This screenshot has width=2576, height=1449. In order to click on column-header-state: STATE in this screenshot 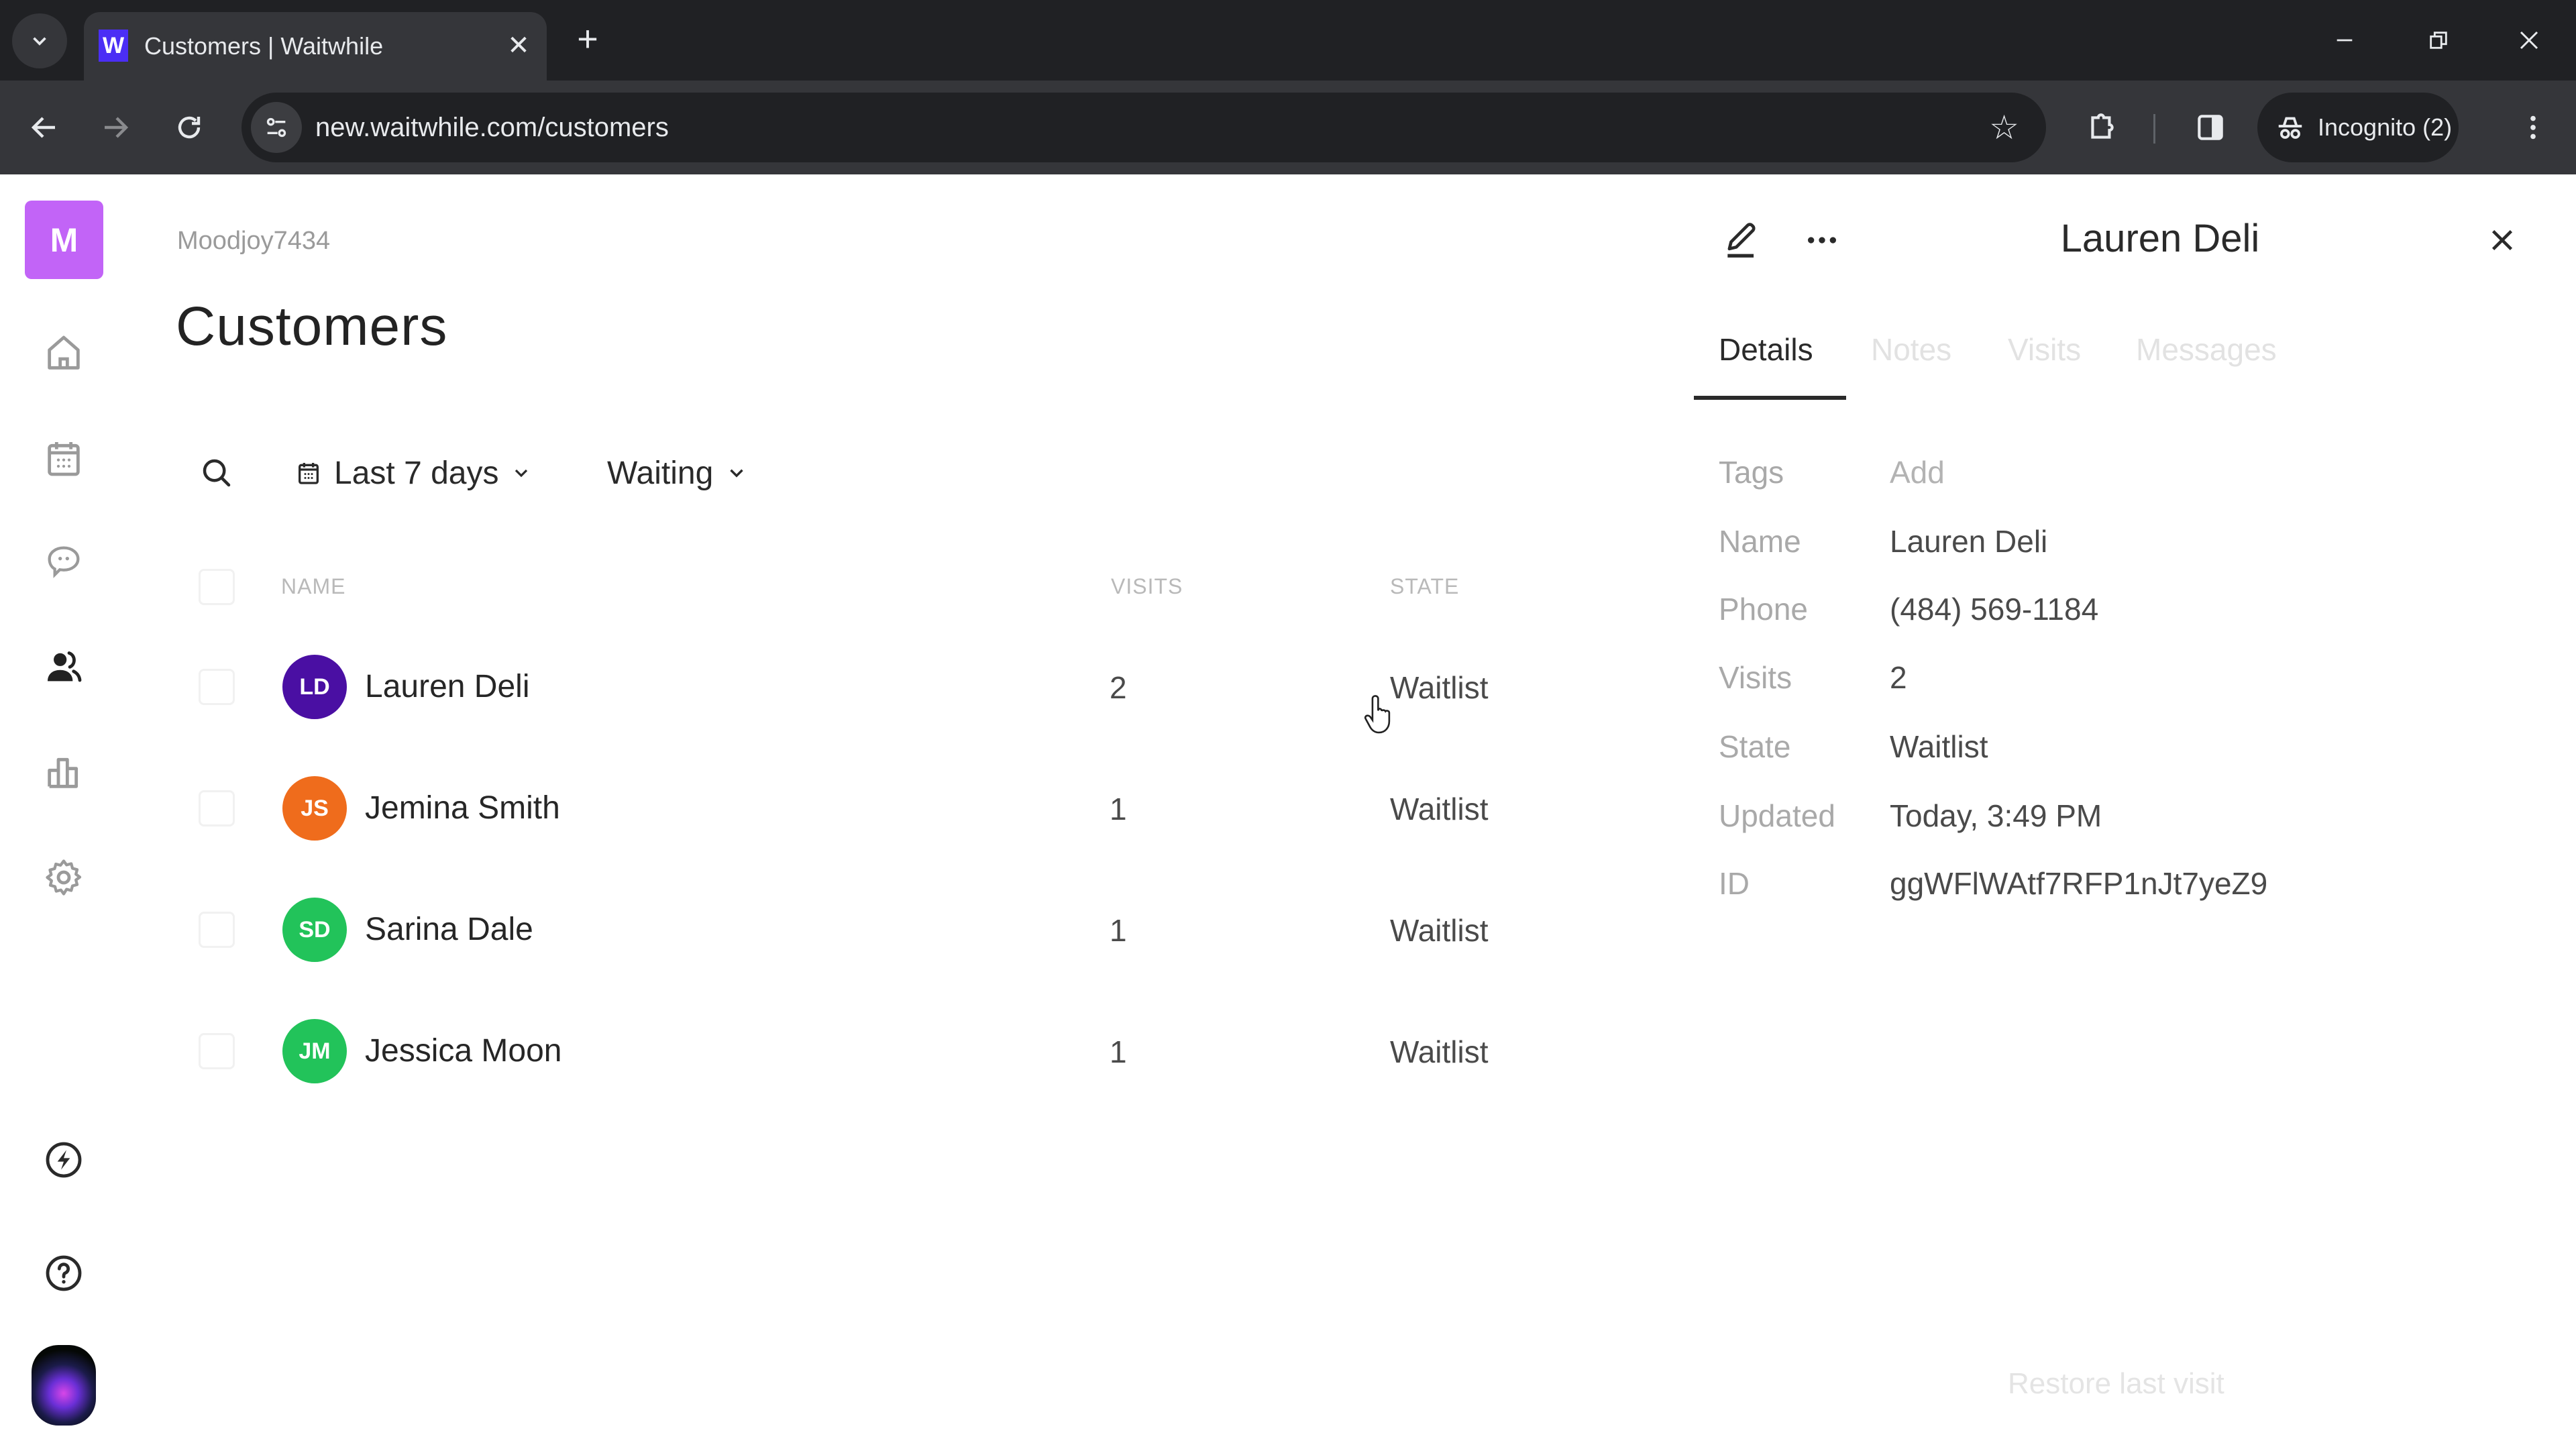, I will do `click(1424, 586)`.